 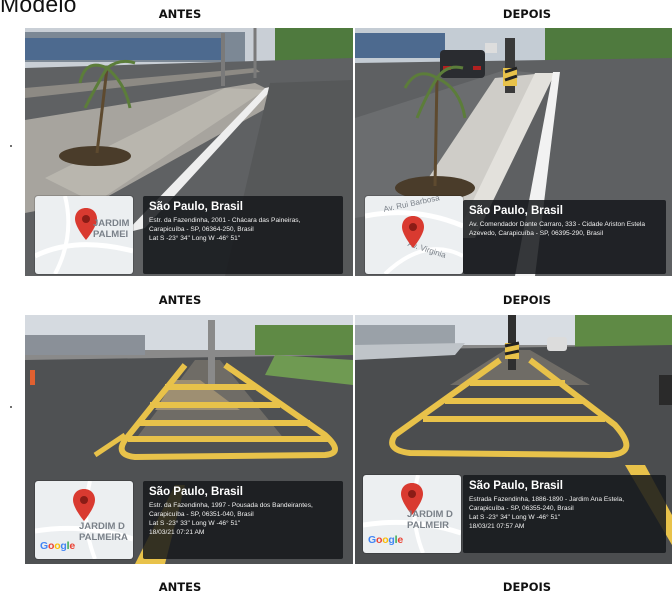 What do you see at coordinates (103, 532) in the screenshot?
I see `map-label: JARDIM D PALMEIRA` at bounding box center [103, 532].